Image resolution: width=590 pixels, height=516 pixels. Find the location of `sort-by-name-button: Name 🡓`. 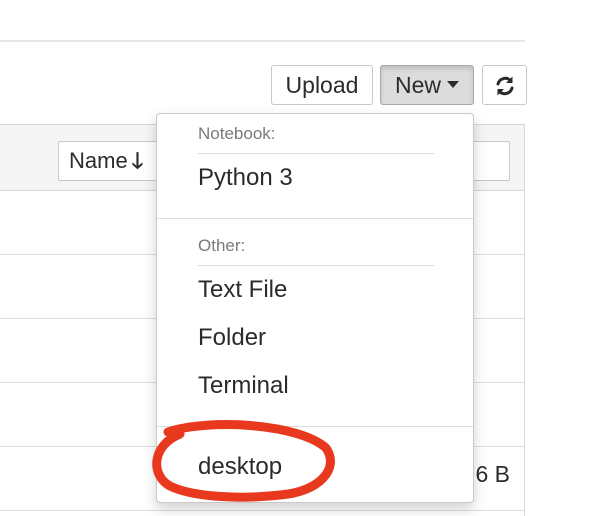

sort-by-name-button: Name 🡓 is located at coordinates (109, 161).